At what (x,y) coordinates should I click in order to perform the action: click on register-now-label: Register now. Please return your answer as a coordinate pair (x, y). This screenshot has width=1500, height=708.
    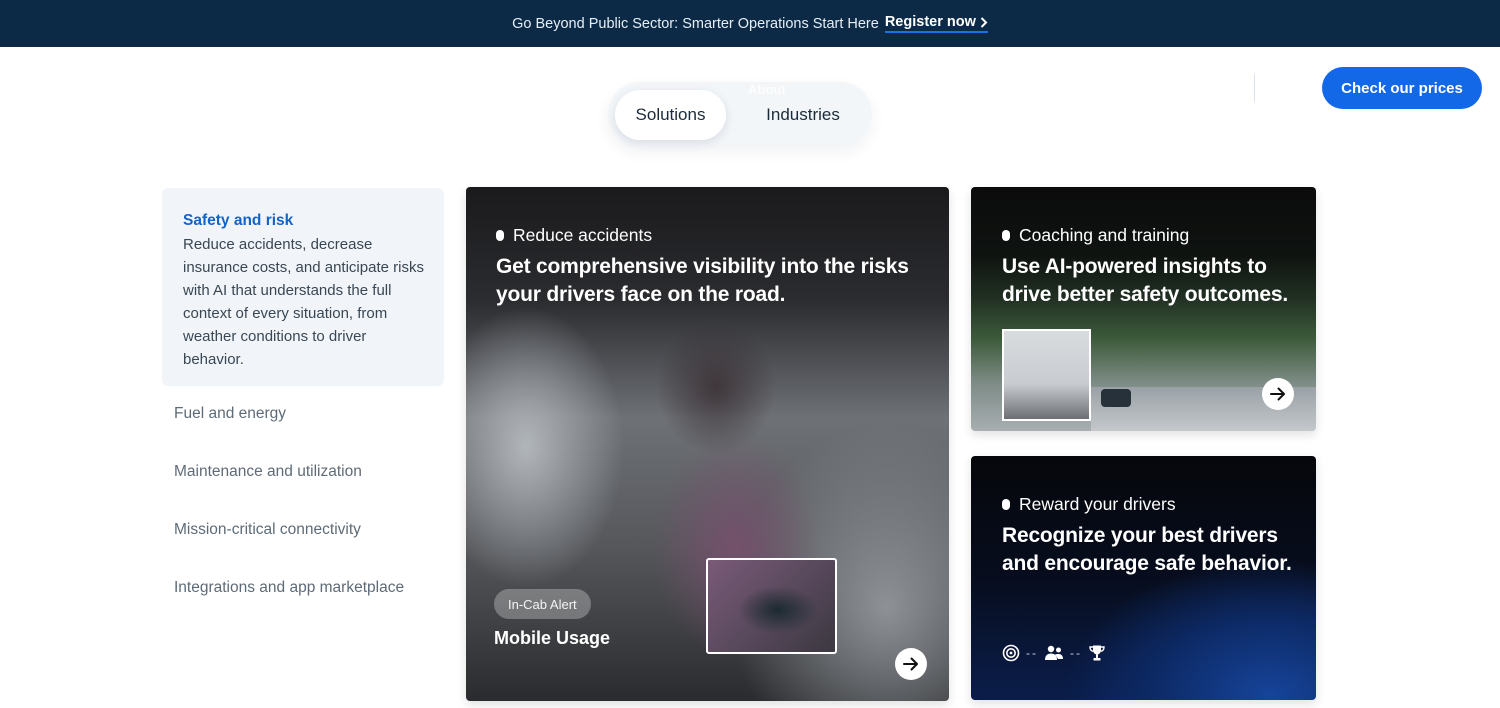
    Looking at the image, I should click on (930, 22).